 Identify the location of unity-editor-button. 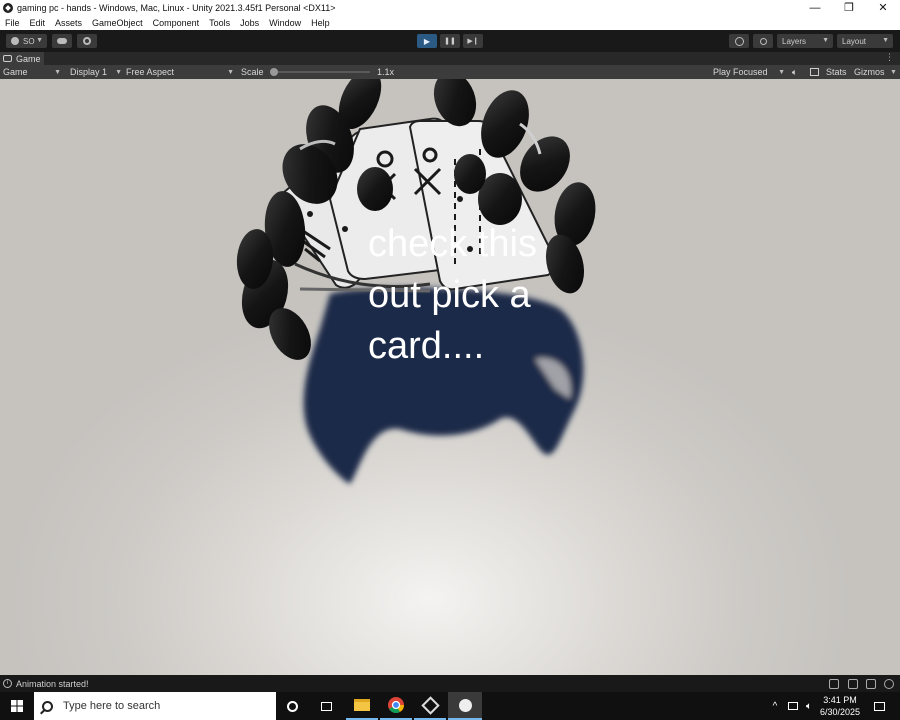
(465, 706).